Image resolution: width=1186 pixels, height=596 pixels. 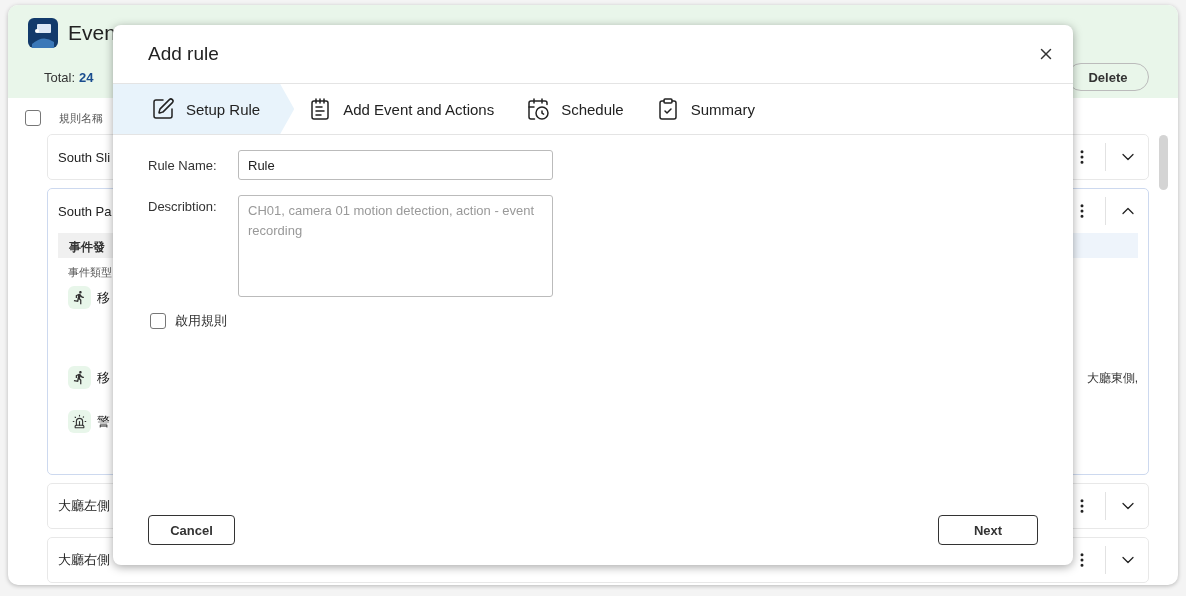 I want to click on event-detail: 大廳東側,, so click(x=1112, y=378).